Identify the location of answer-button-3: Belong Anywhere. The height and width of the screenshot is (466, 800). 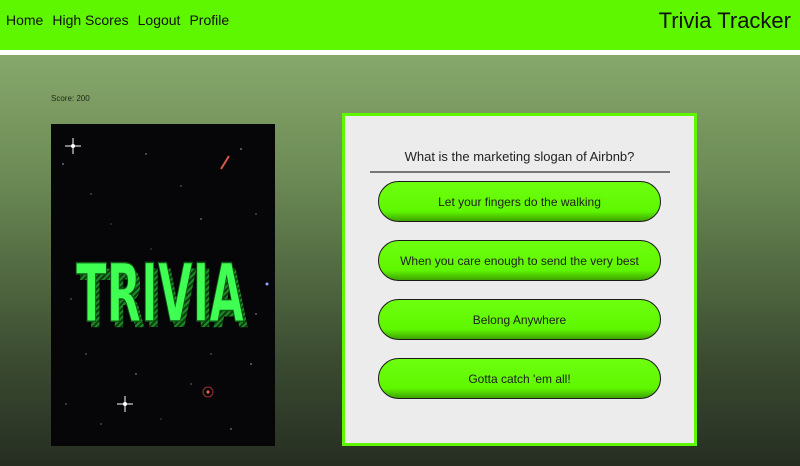
(519, 319).